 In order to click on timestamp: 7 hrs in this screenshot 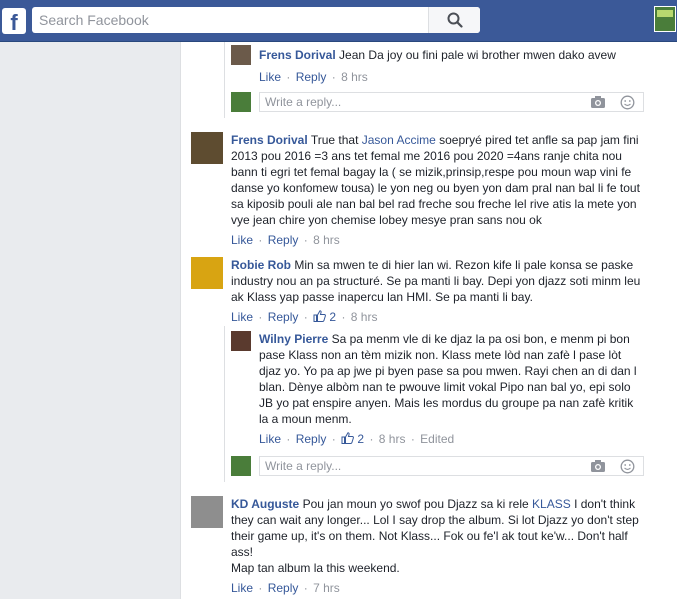, I will do `click(326, 588)`.